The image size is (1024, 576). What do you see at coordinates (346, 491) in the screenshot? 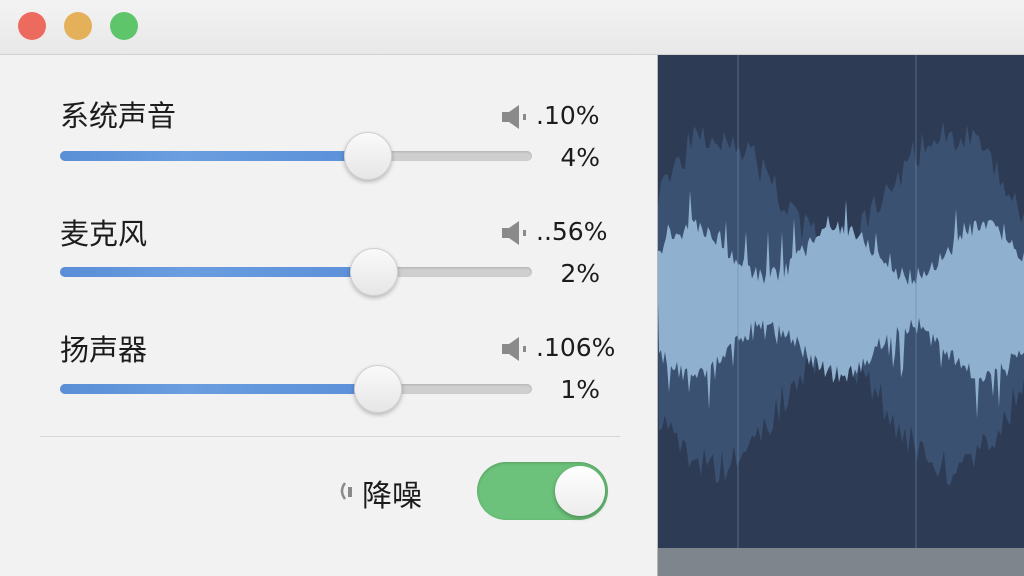
I see `noise-reduction-icon` at bounding box center [346, 491].